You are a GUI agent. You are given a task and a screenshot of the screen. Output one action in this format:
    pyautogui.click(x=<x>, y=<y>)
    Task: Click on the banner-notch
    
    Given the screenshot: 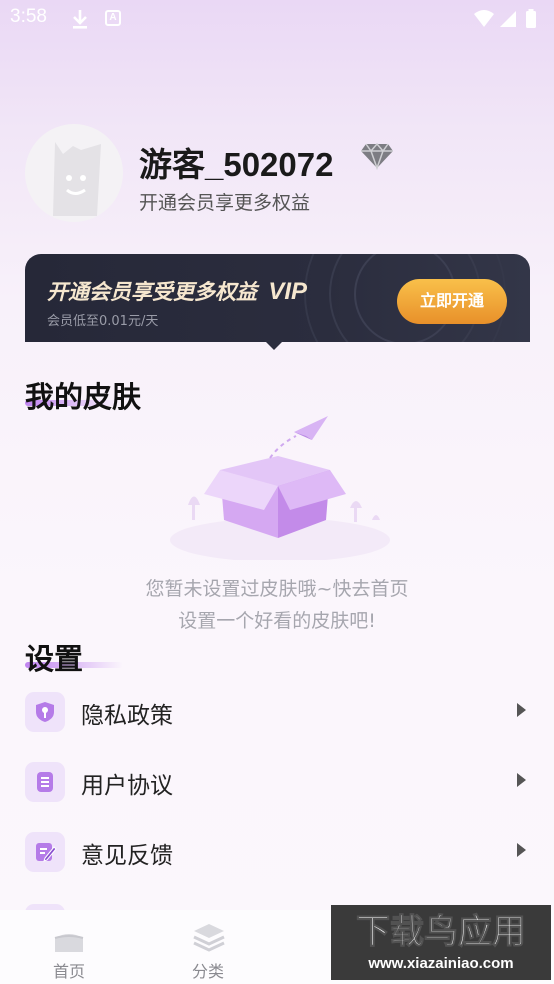 What is the action you would take?
    pyautogui.click(x=274, y=345)
    